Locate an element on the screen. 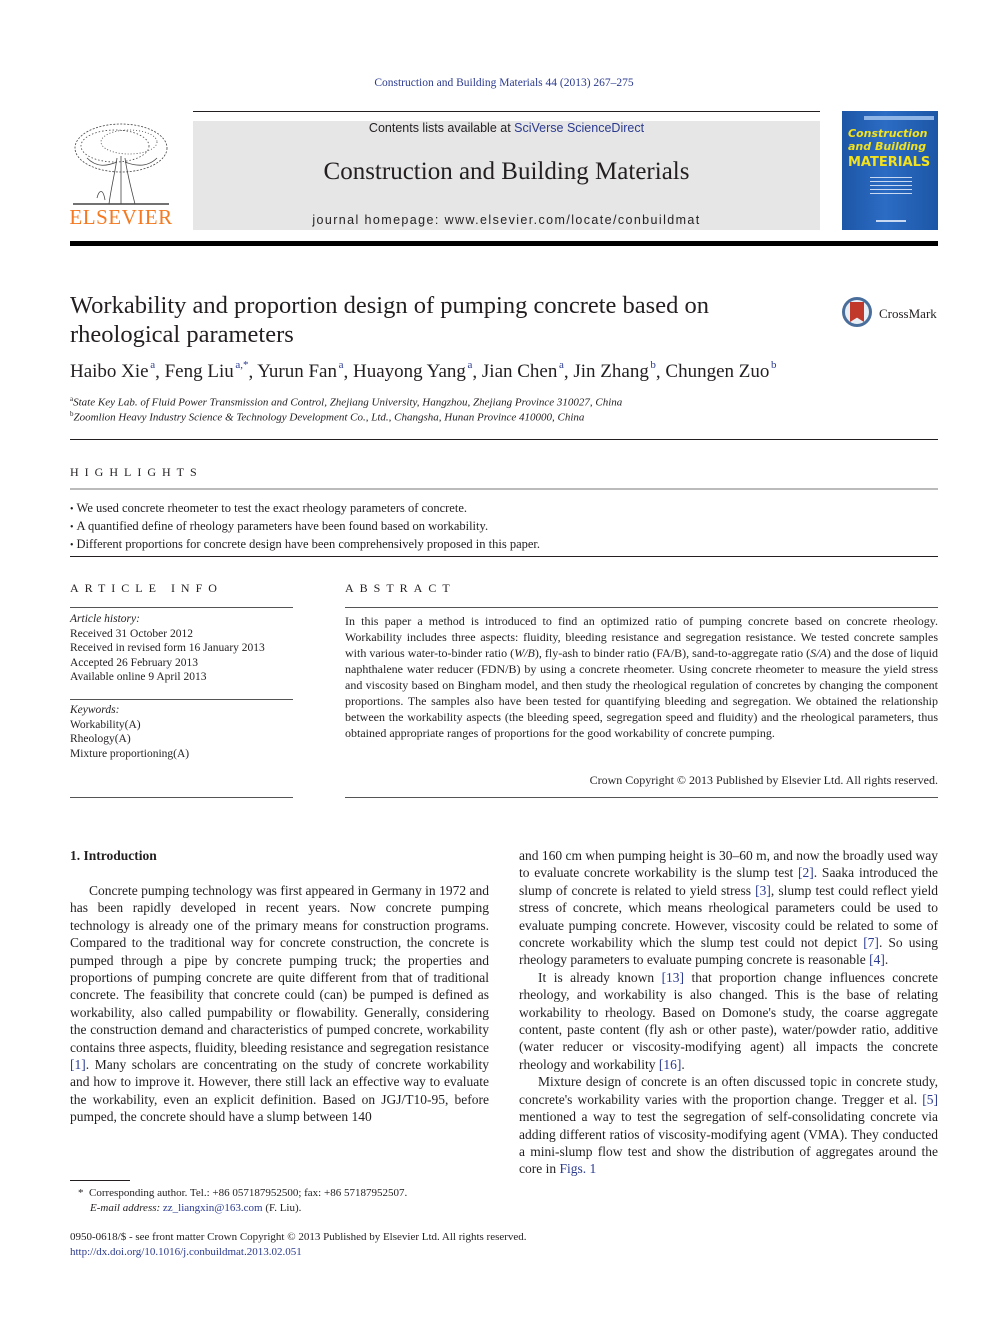 This screenshot has height=1323, width=992. email-label: E-mail address: is located at coordinates (125, 1208).